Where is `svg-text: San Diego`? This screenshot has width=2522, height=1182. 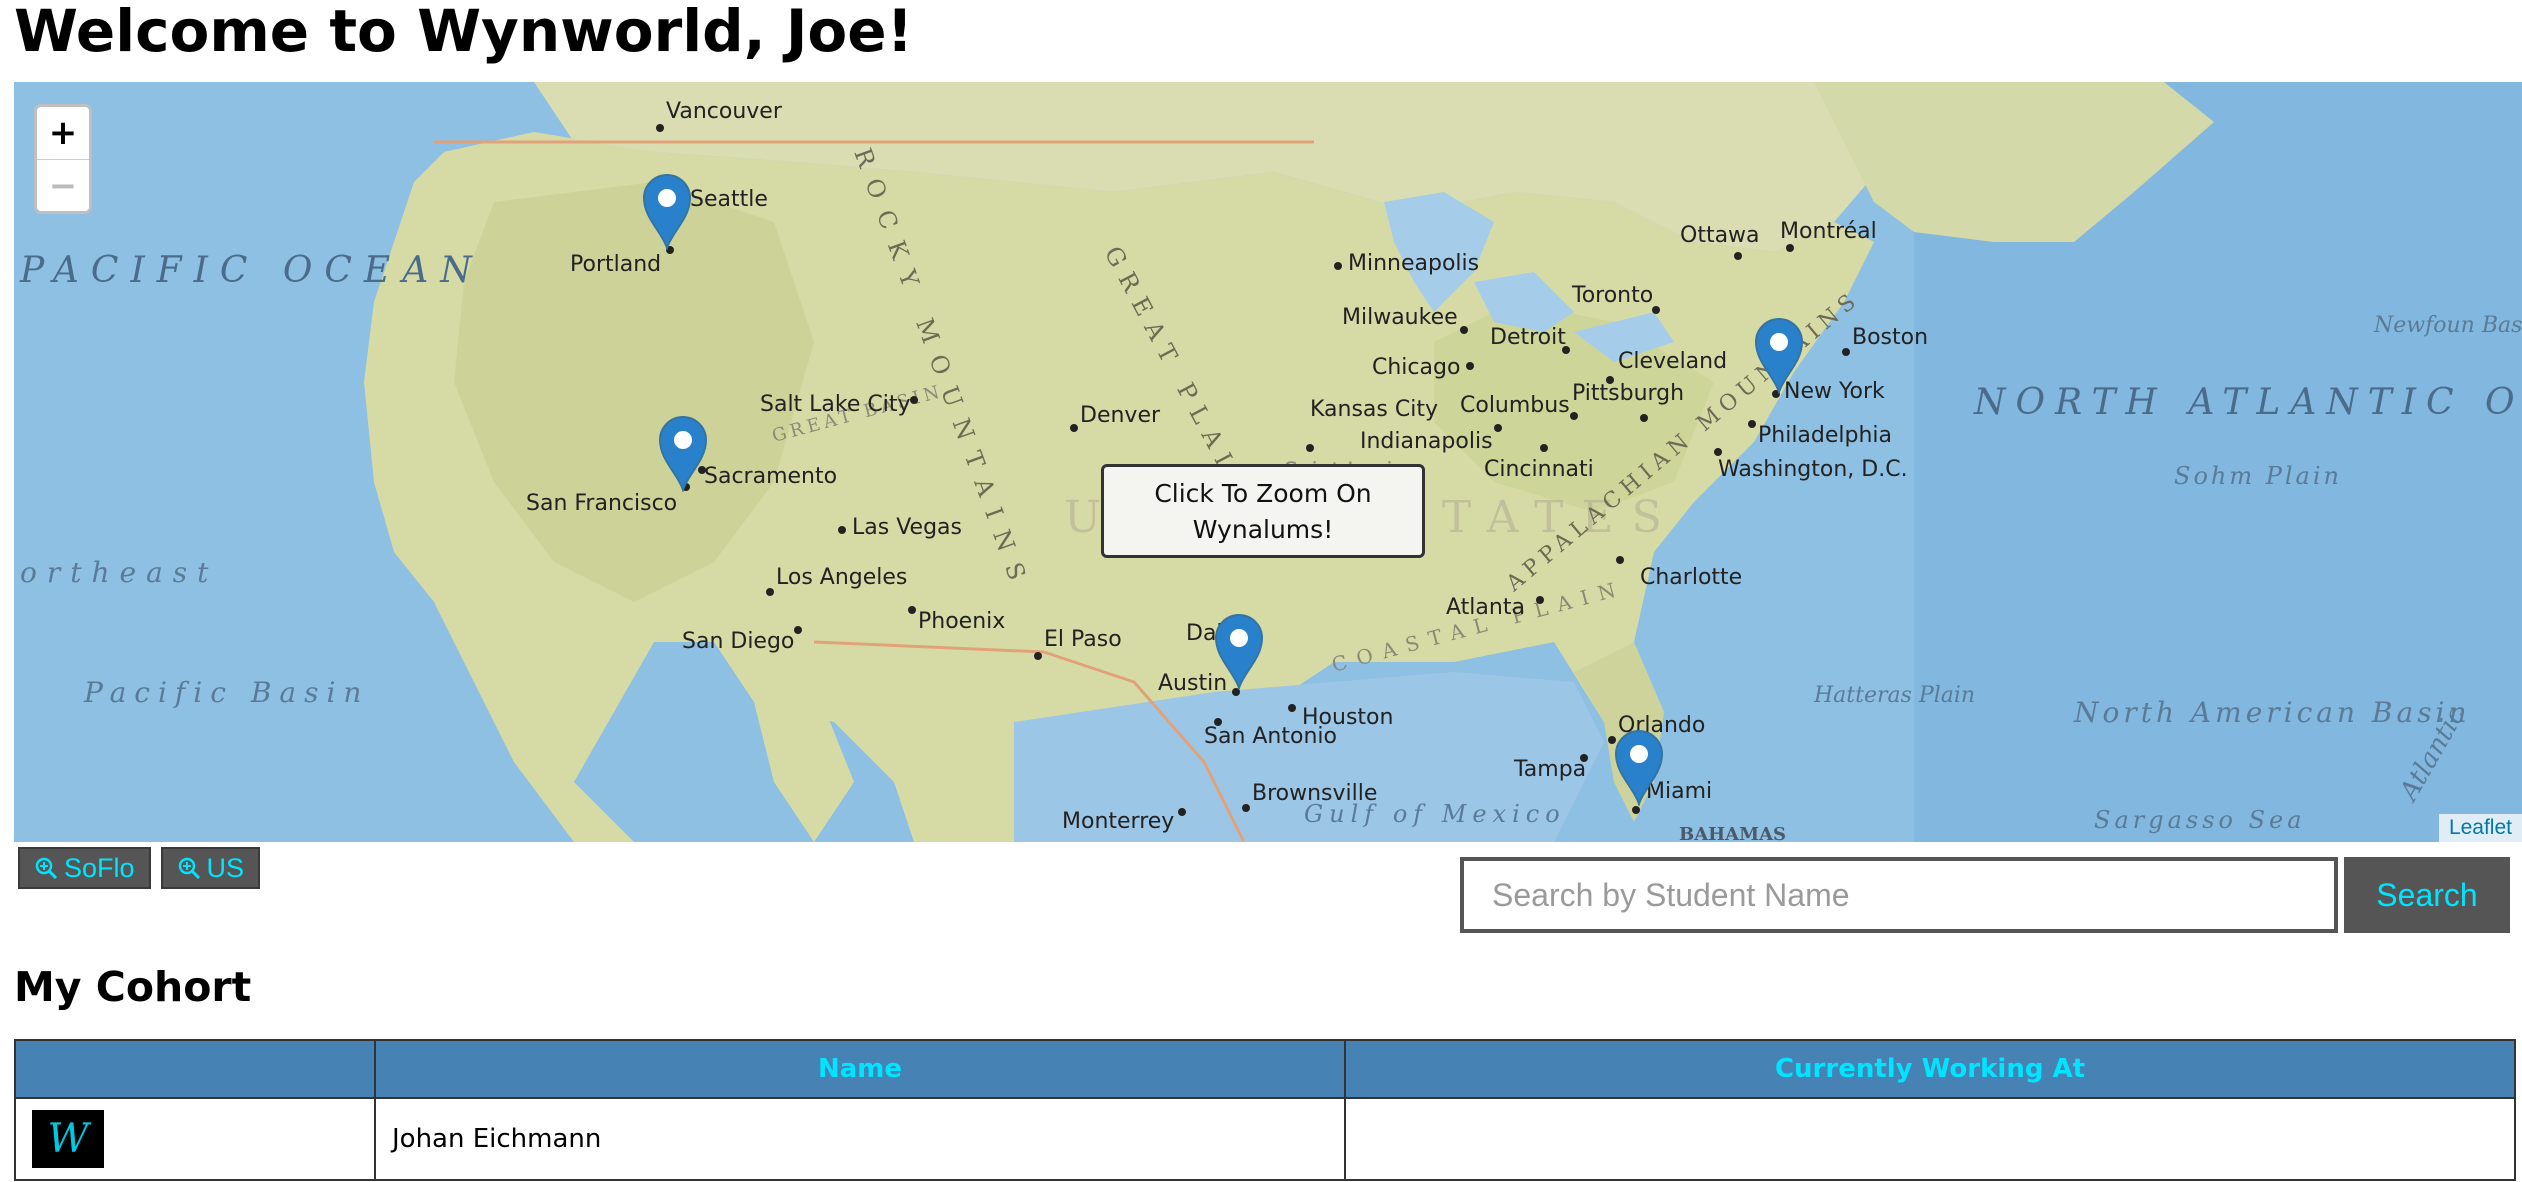 svg-text: San Diego is located at coordinates (738, 641).